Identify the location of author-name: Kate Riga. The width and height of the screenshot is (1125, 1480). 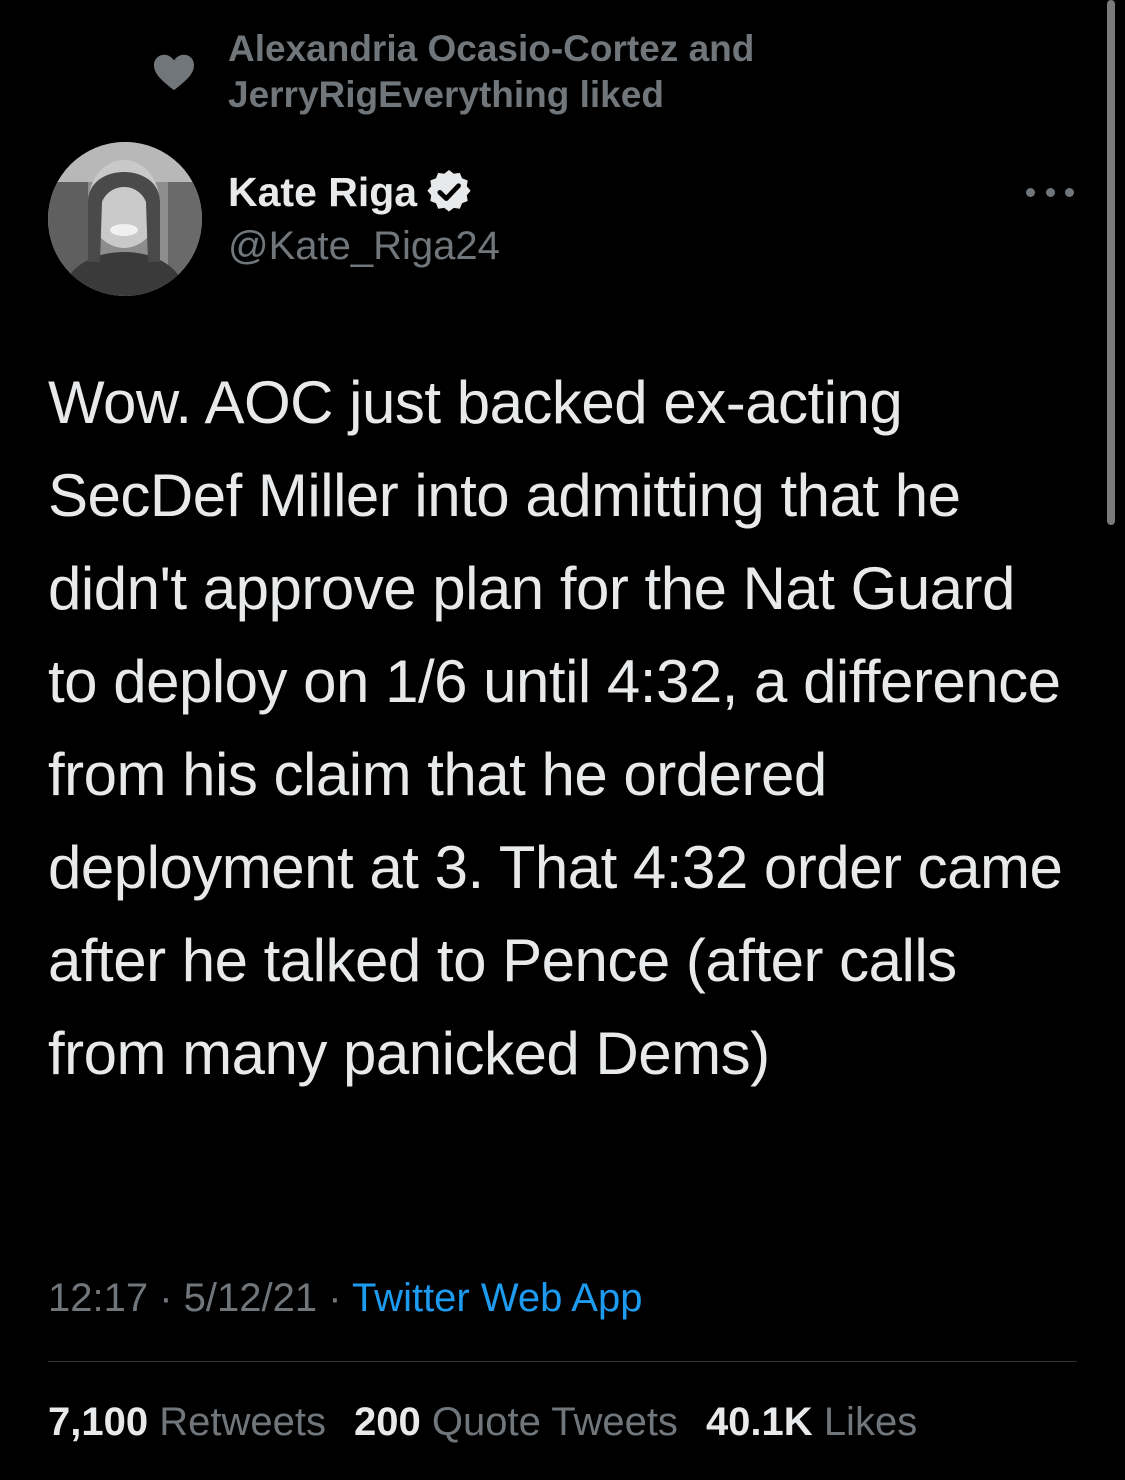
(322, 192).